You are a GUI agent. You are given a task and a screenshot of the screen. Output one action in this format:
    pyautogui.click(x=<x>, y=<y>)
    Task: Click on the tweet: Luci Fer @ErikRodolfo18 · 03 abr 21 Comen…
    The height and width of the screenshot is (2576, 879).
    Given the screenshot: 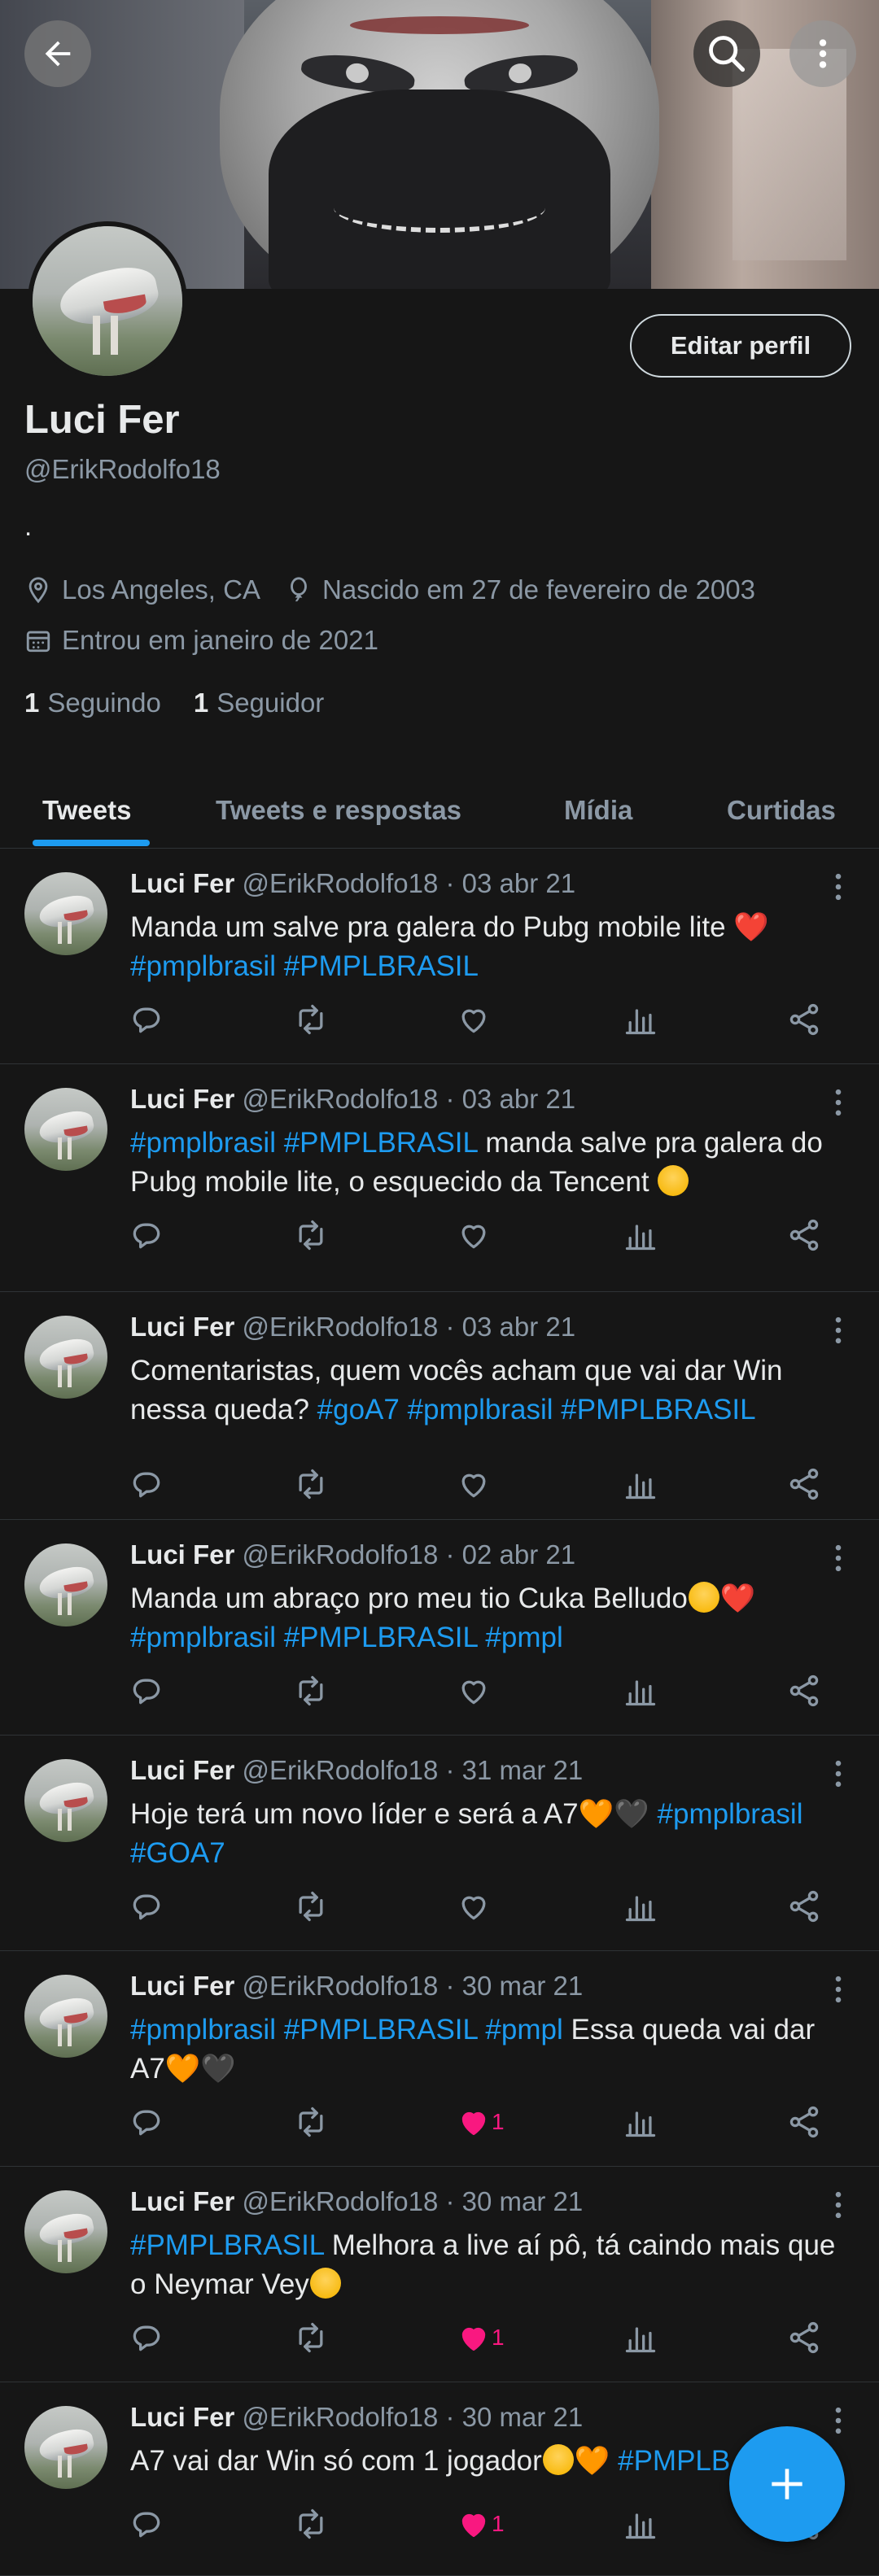 What is the action you would take?
    pyautogui.click(x=439, y=1405)
    